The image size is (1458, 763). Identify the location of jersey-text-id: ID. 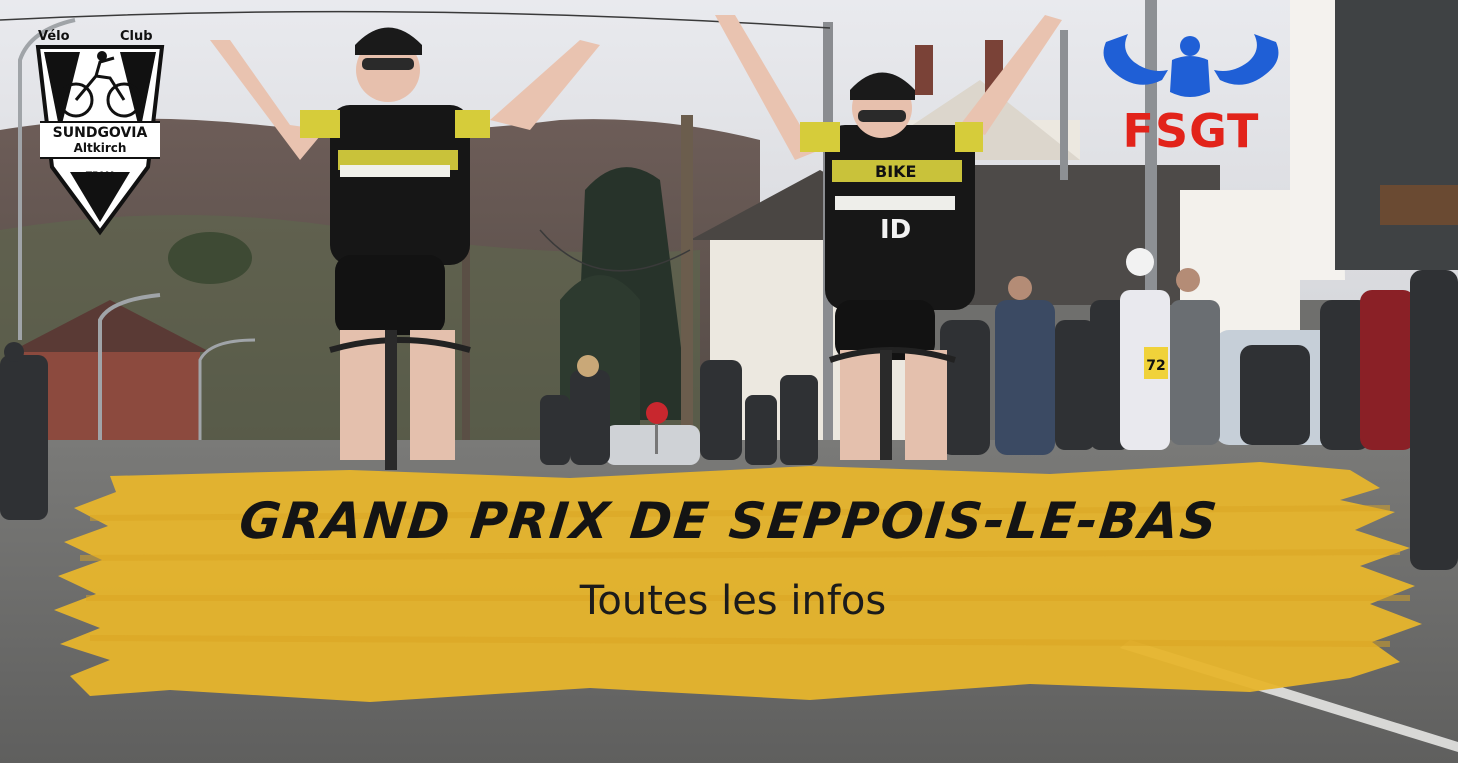
(895, 230).